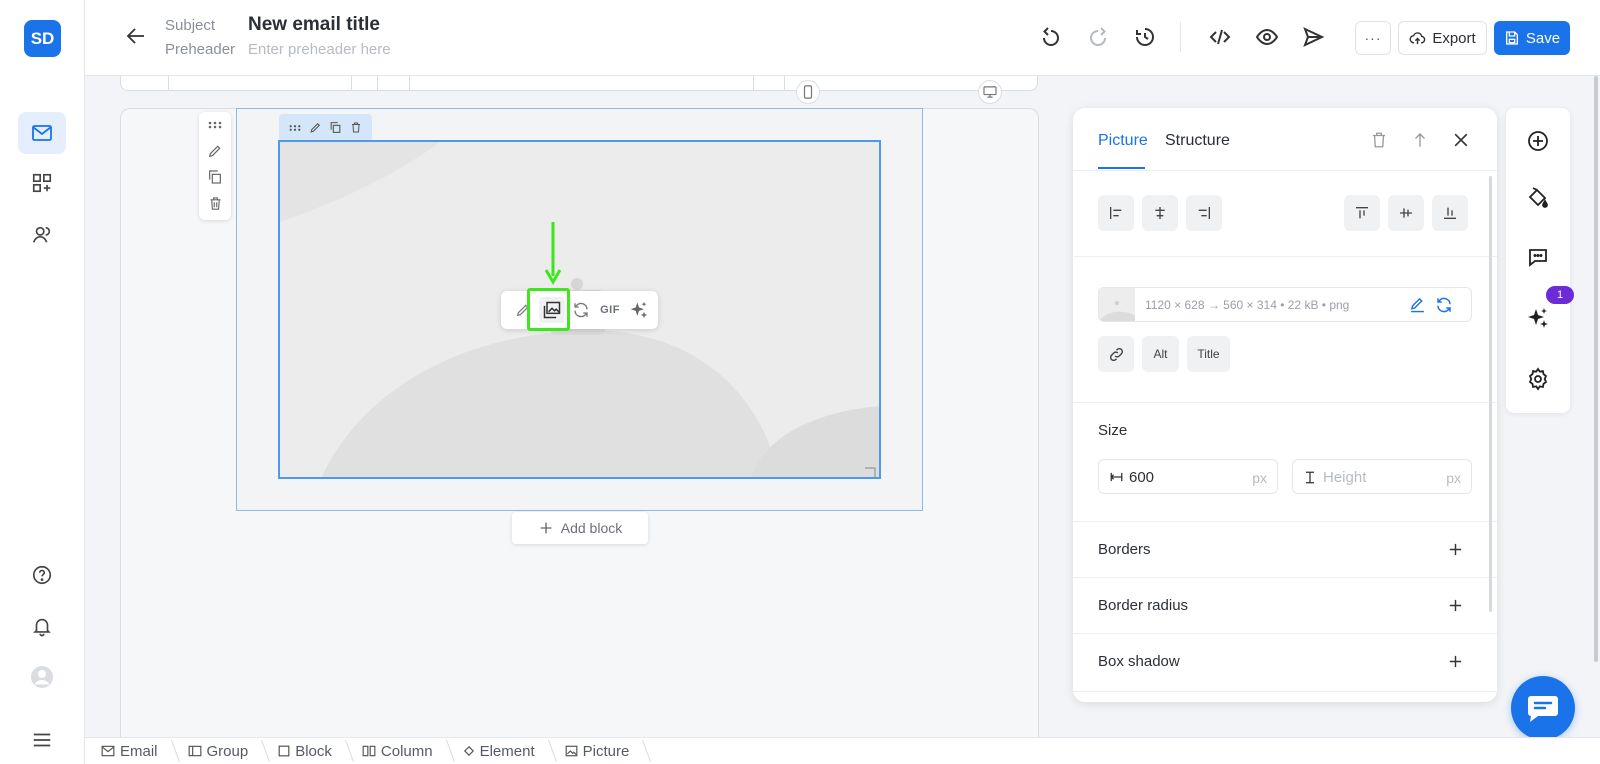 This screenshot has height=764, width=1600. What do you see at coordinates (580, 528) in the screenshot?
I see `add-block-button: Add block` at bounding box center [580, 528].